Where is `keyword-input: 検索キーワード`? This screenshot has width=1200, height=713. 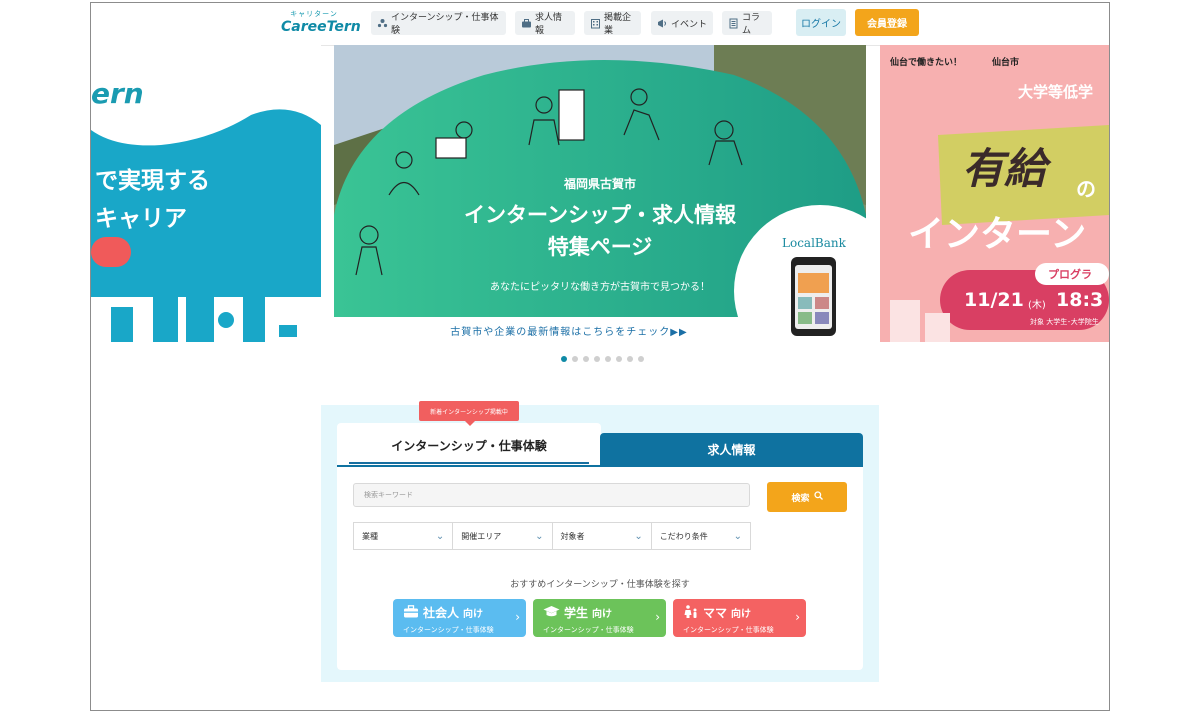 keyword-input: 検索キーワード is located at coordinates (551, 495).